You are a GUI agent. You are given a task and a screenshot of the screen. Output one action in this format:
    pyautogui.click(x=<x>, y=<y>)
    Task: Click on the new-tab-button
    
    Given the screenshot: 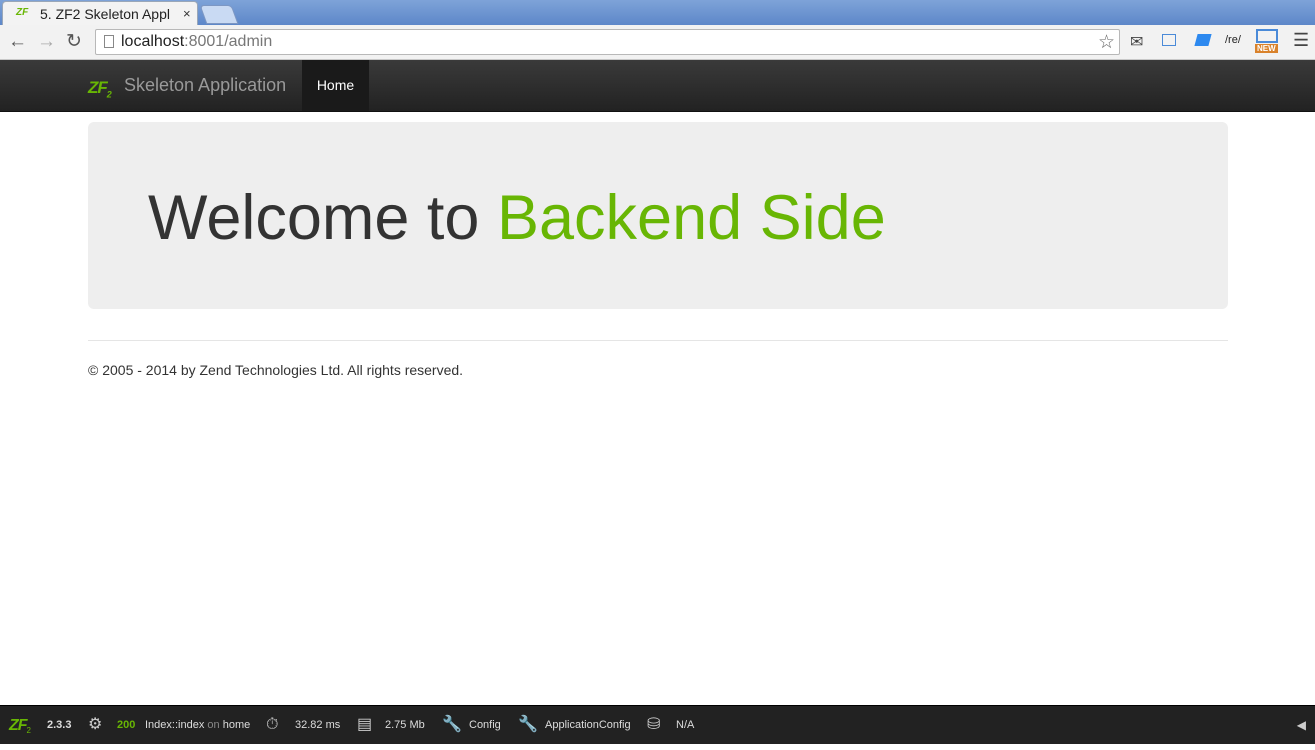 What is the action you would take?
    pyautogui.click(x=219, y=14)
    